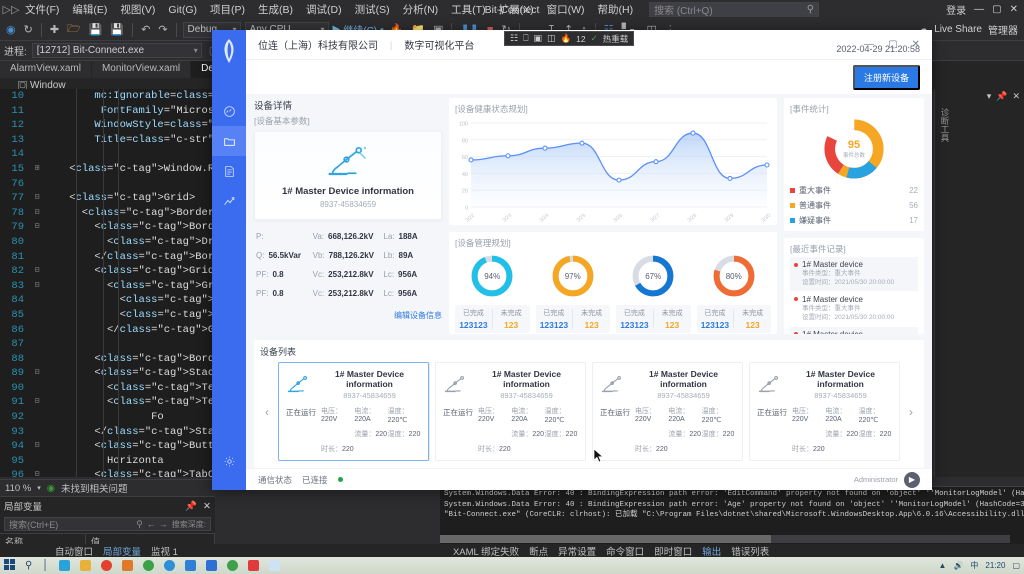  Describe the element at coordinates (227, 9) in the screenshot. I see `menu-project: 项目(P)` at that location.